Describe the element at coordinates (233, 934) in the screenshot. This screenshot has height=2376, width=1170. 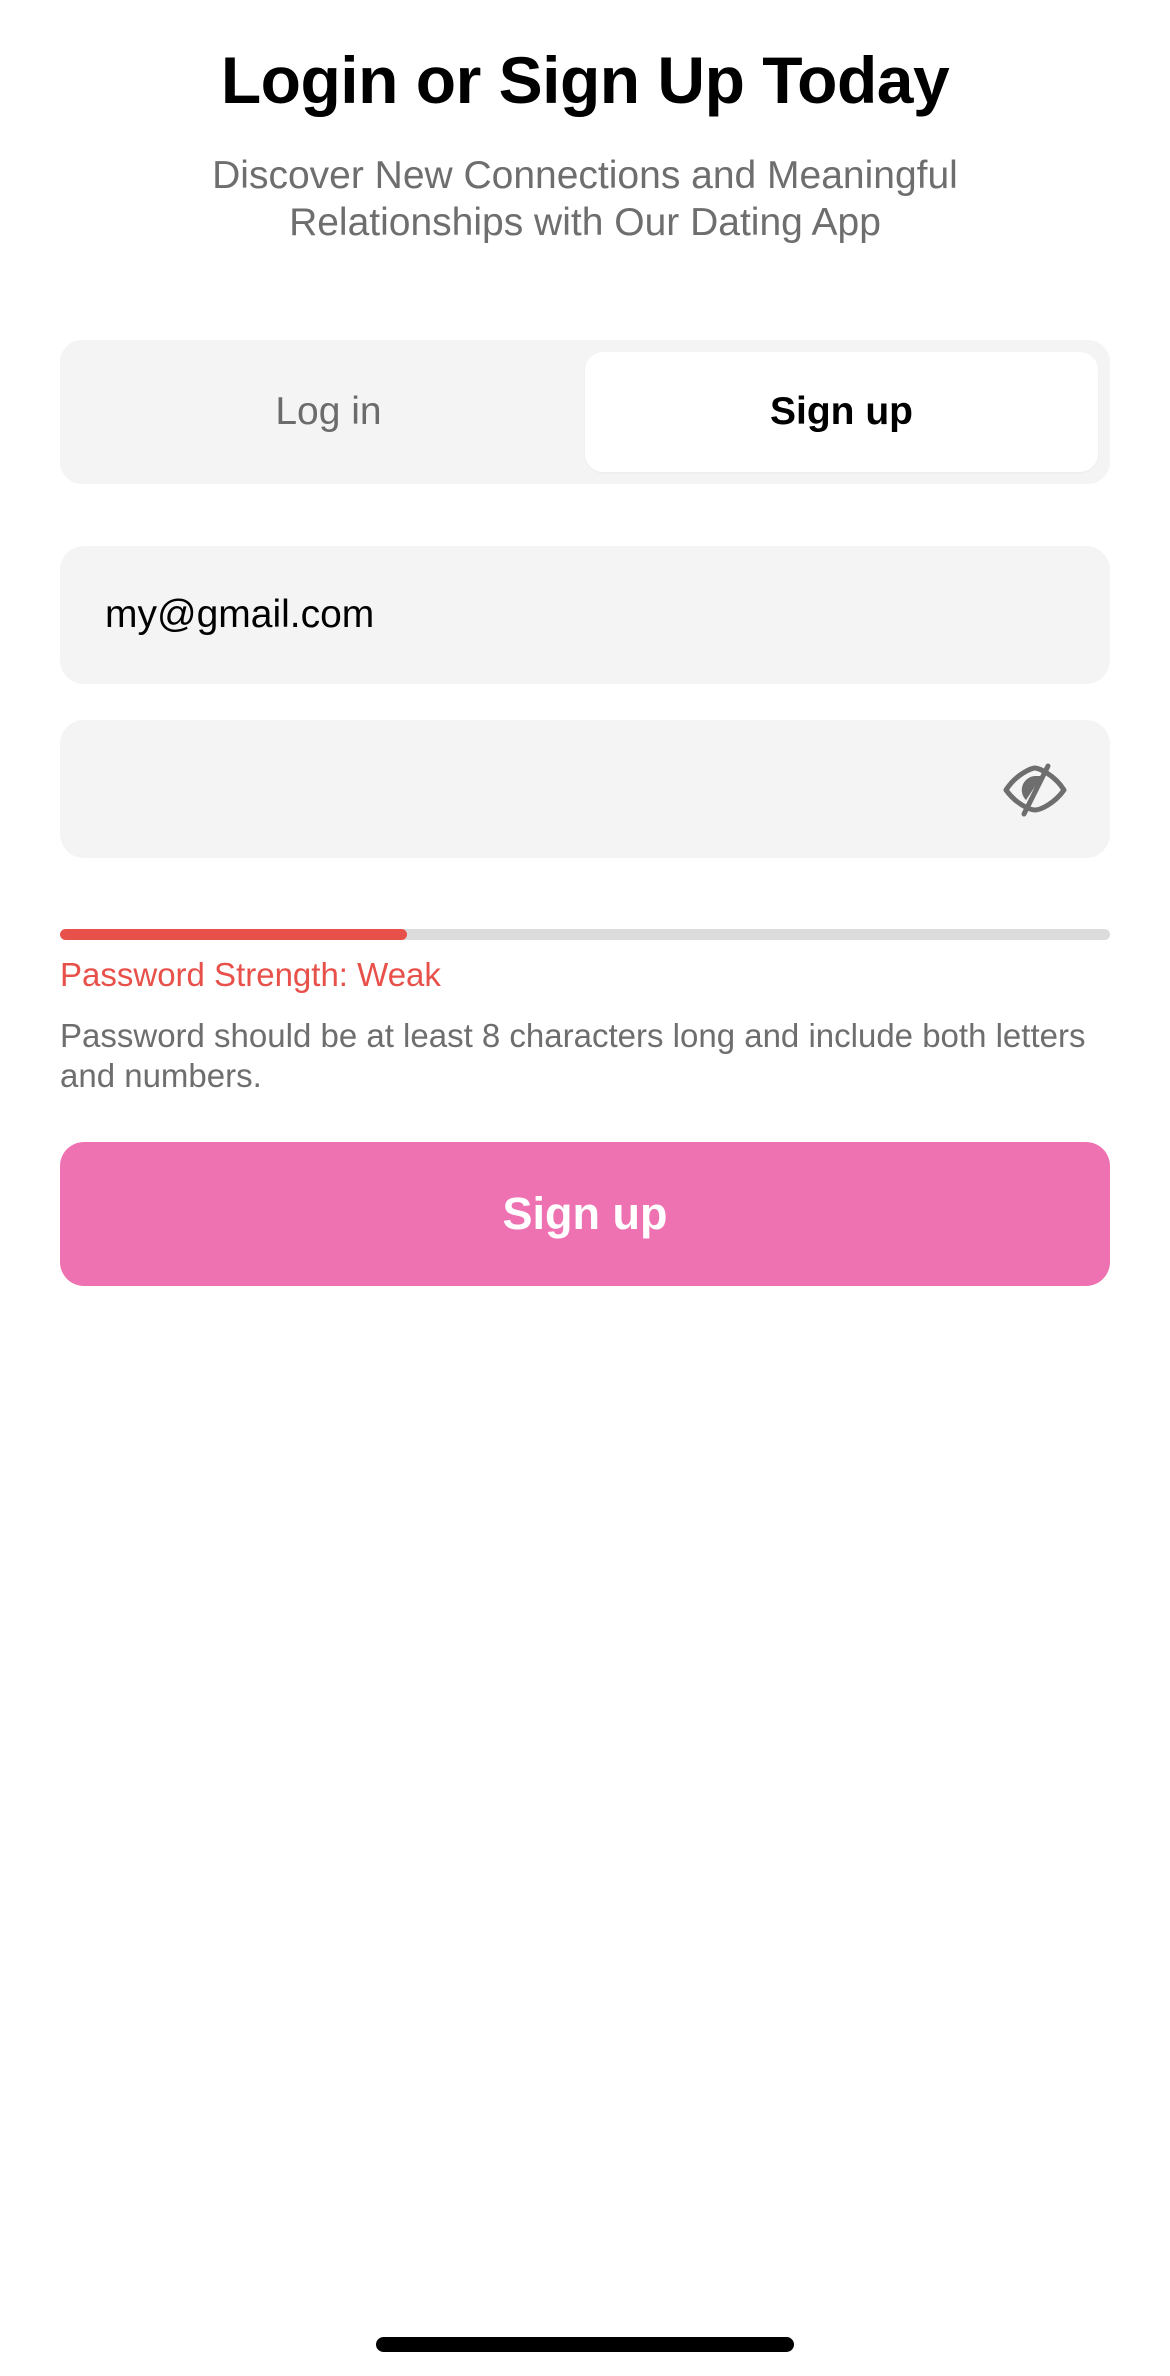
I see `password-strength-fill` at that location.